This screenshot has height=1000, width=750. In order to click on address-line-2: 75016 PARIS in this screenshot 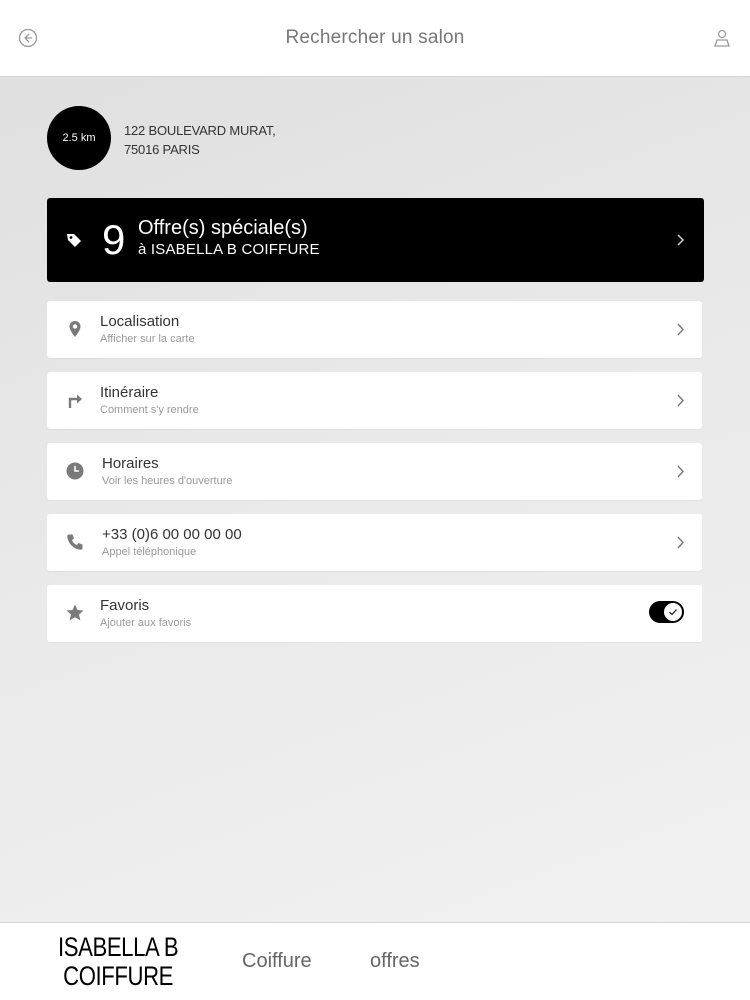, I will do `click(162, 149)`.